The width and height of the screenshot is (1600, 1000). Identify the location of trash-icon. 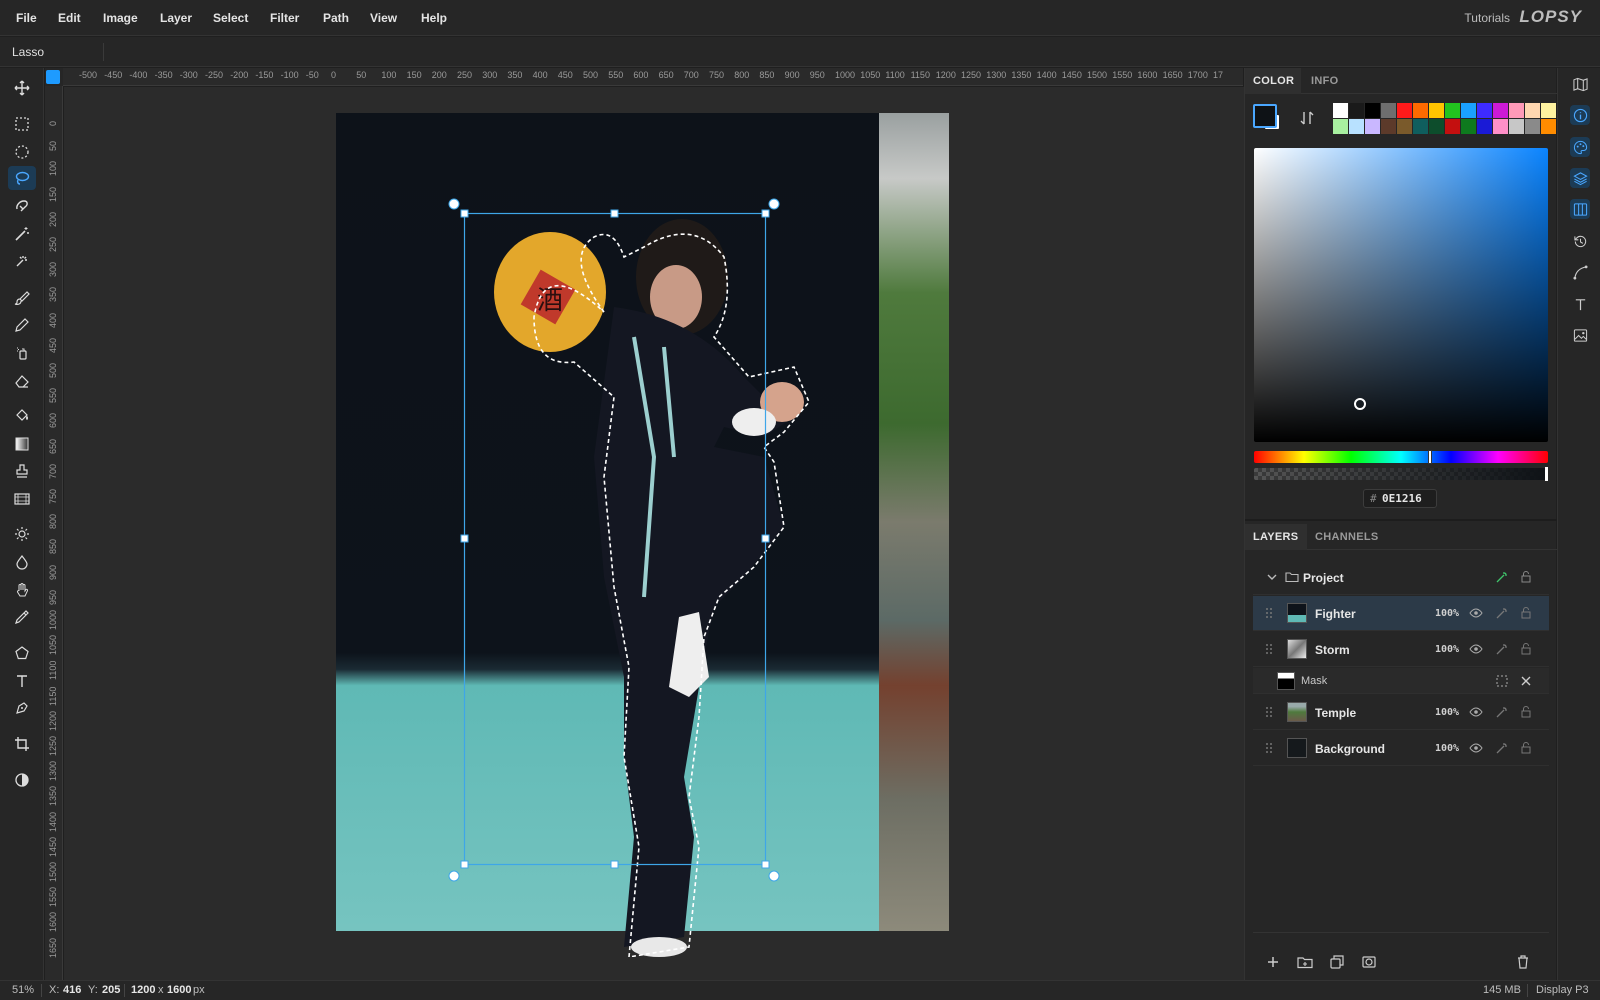
(1523, 962).